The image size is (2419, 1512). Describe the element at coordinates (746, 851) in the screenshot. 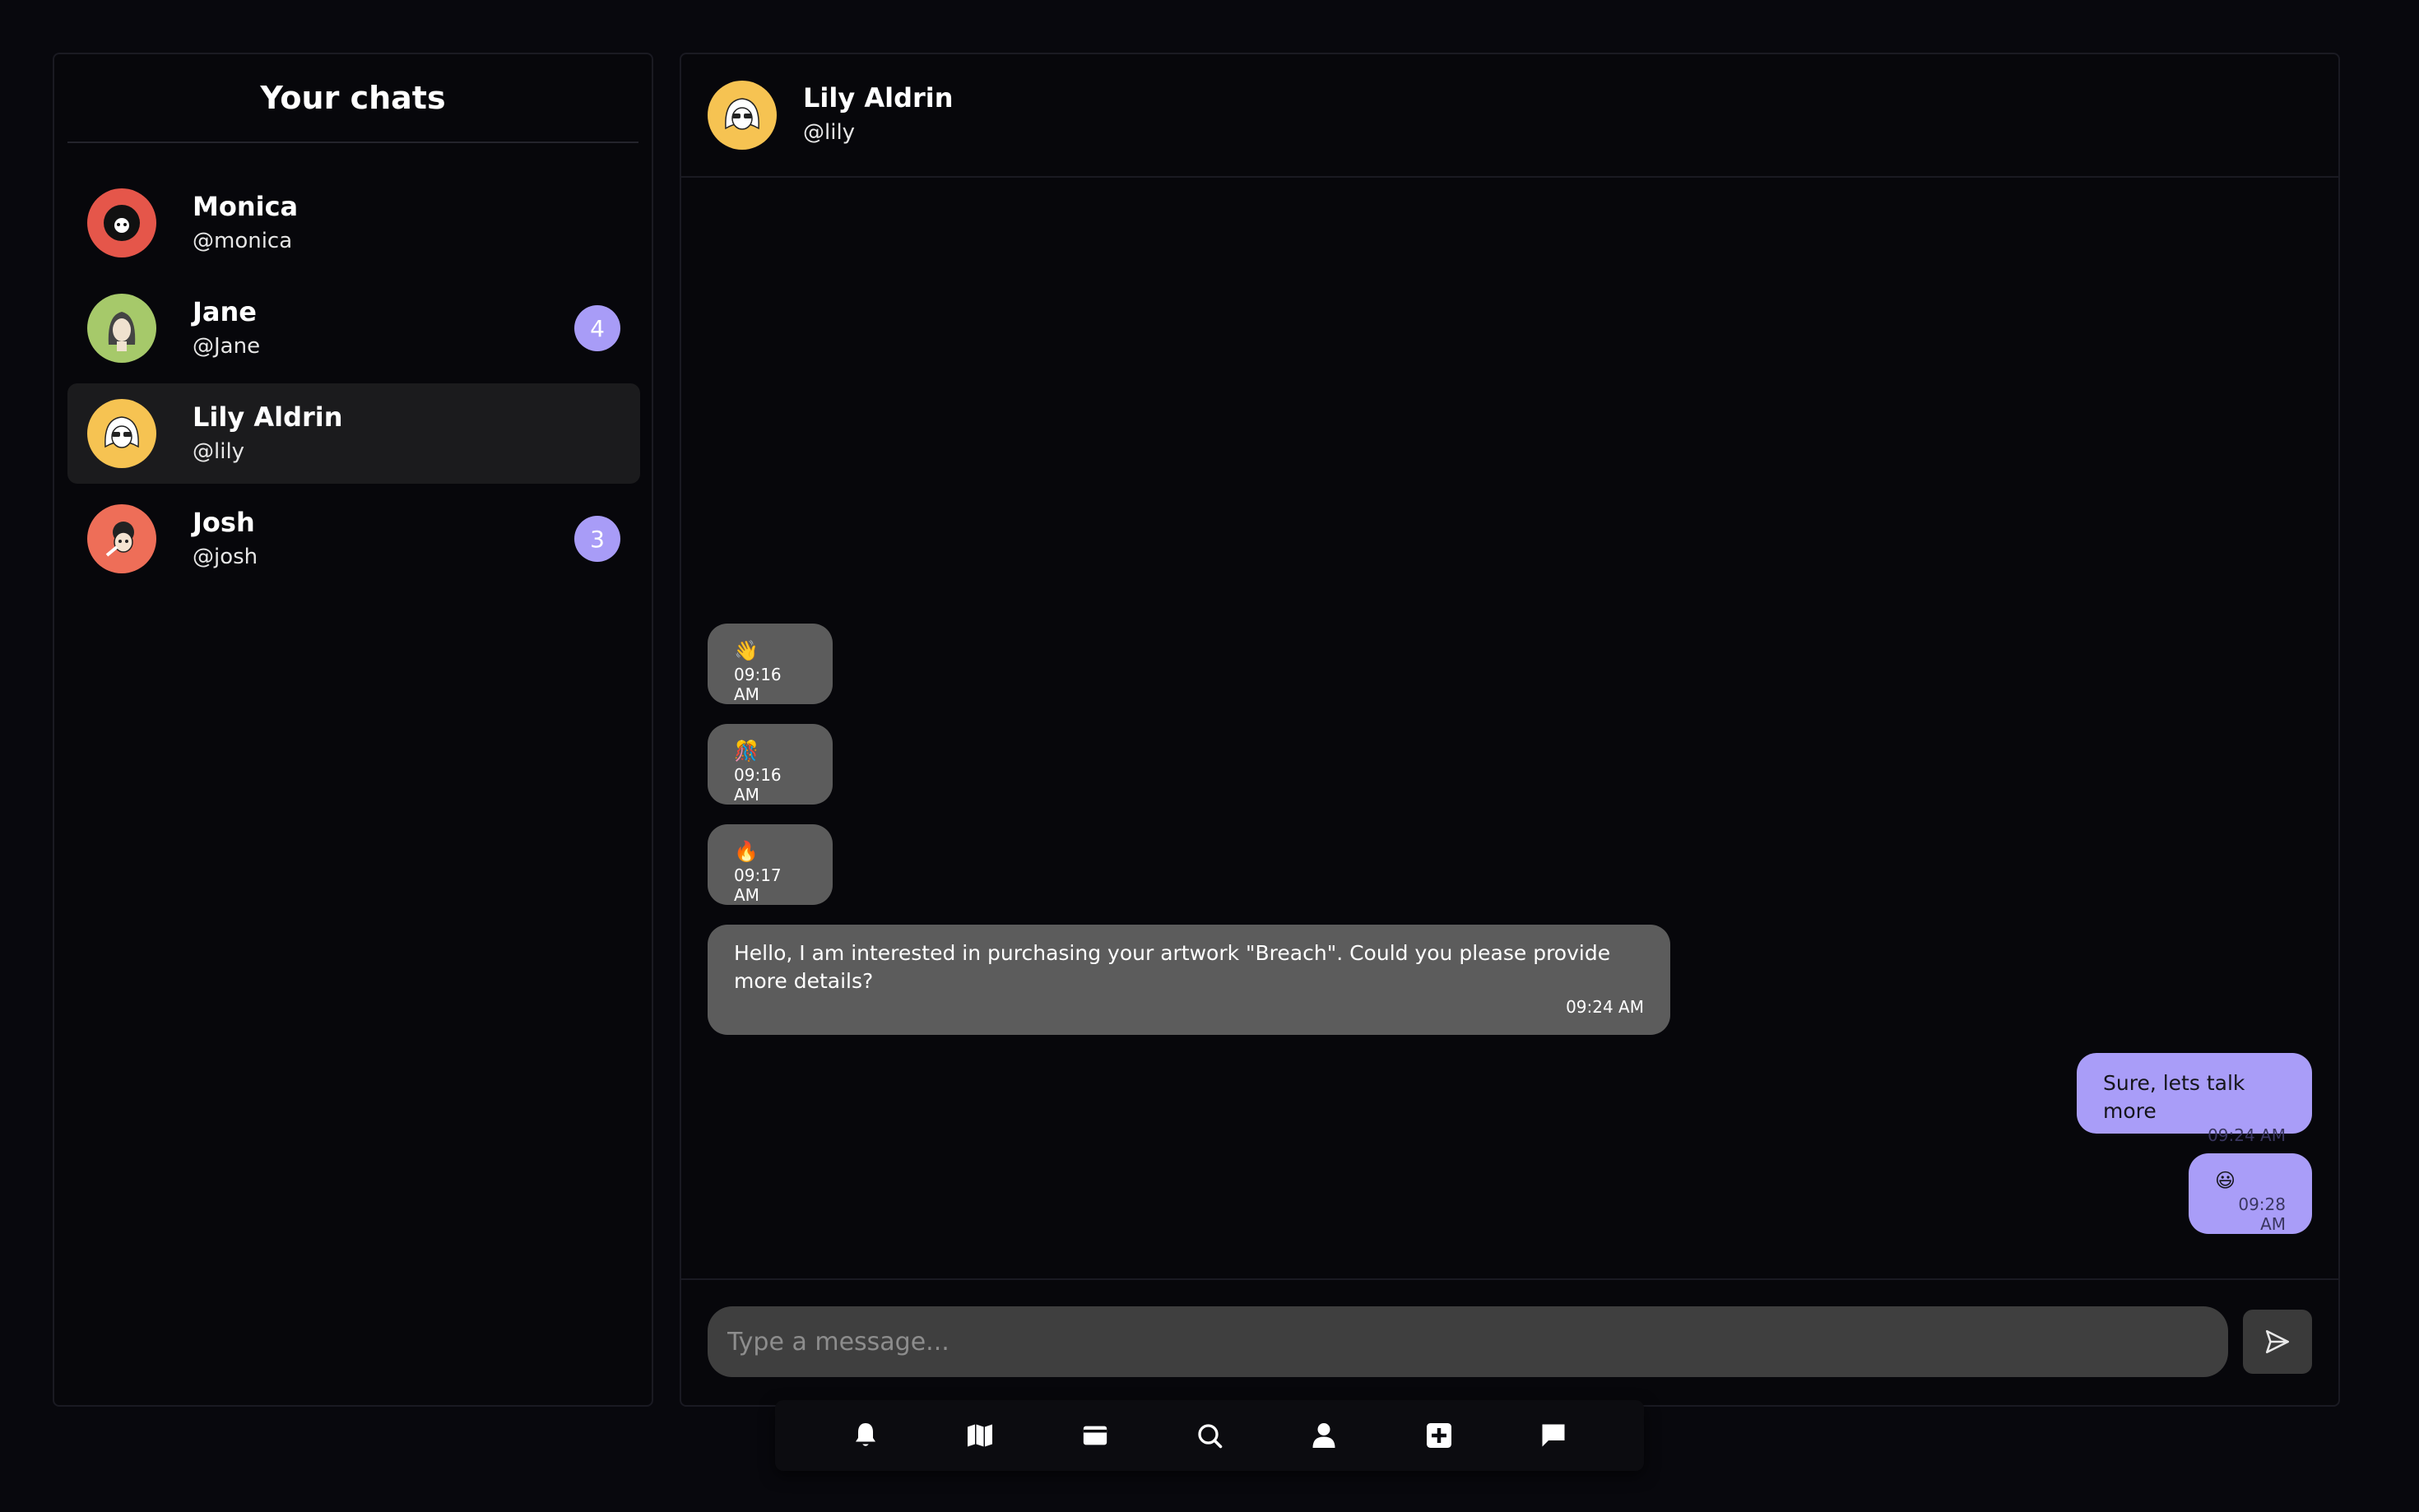

I see `message-text: 🔥` at that location.